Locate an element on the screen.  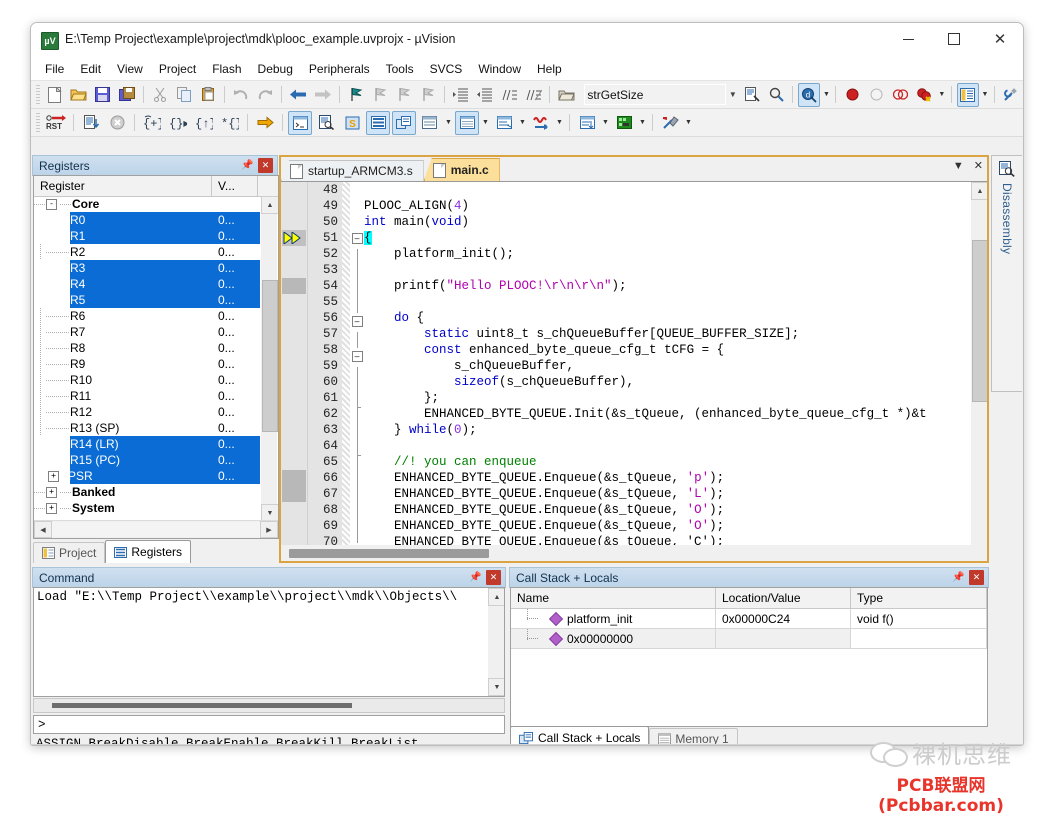
comment-icon is located at coordinates (509, 95).